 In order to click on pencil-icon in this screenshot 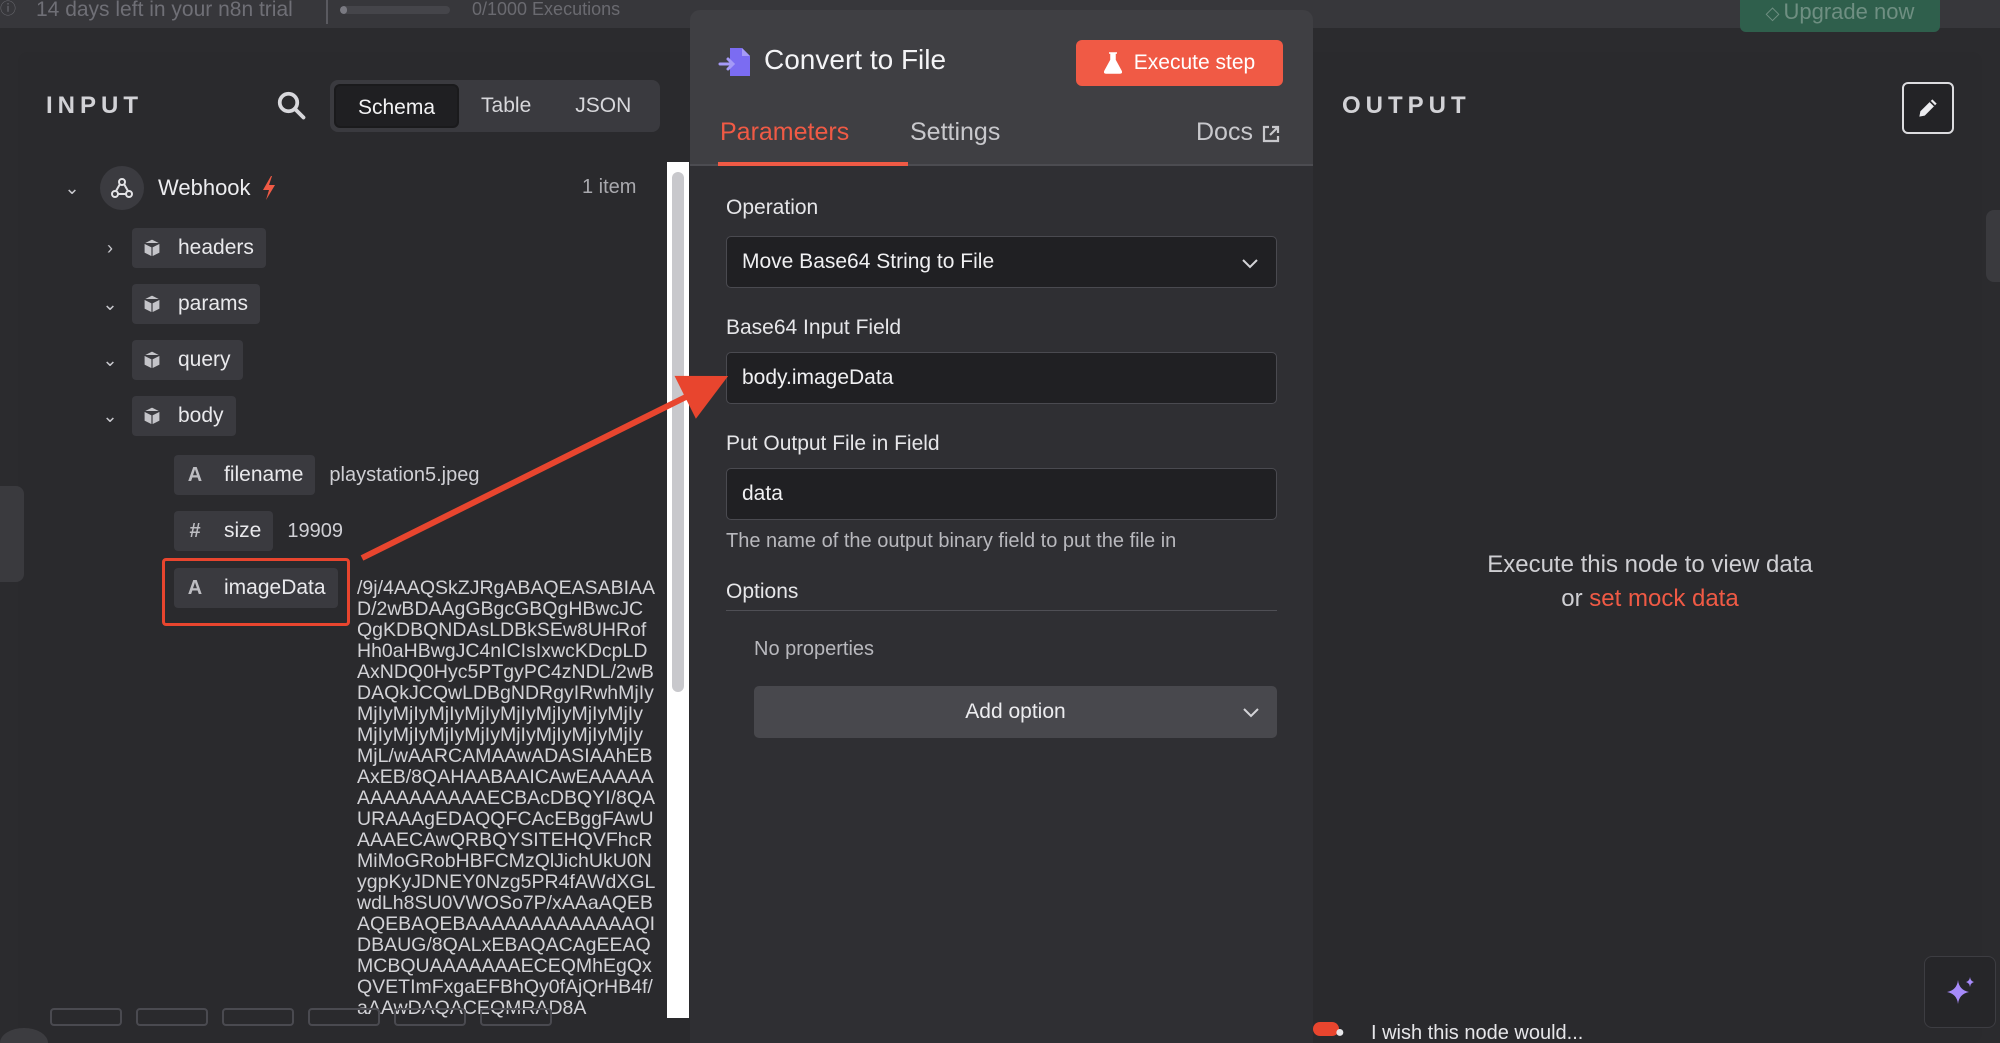, I will do `click(1928, 108)`.